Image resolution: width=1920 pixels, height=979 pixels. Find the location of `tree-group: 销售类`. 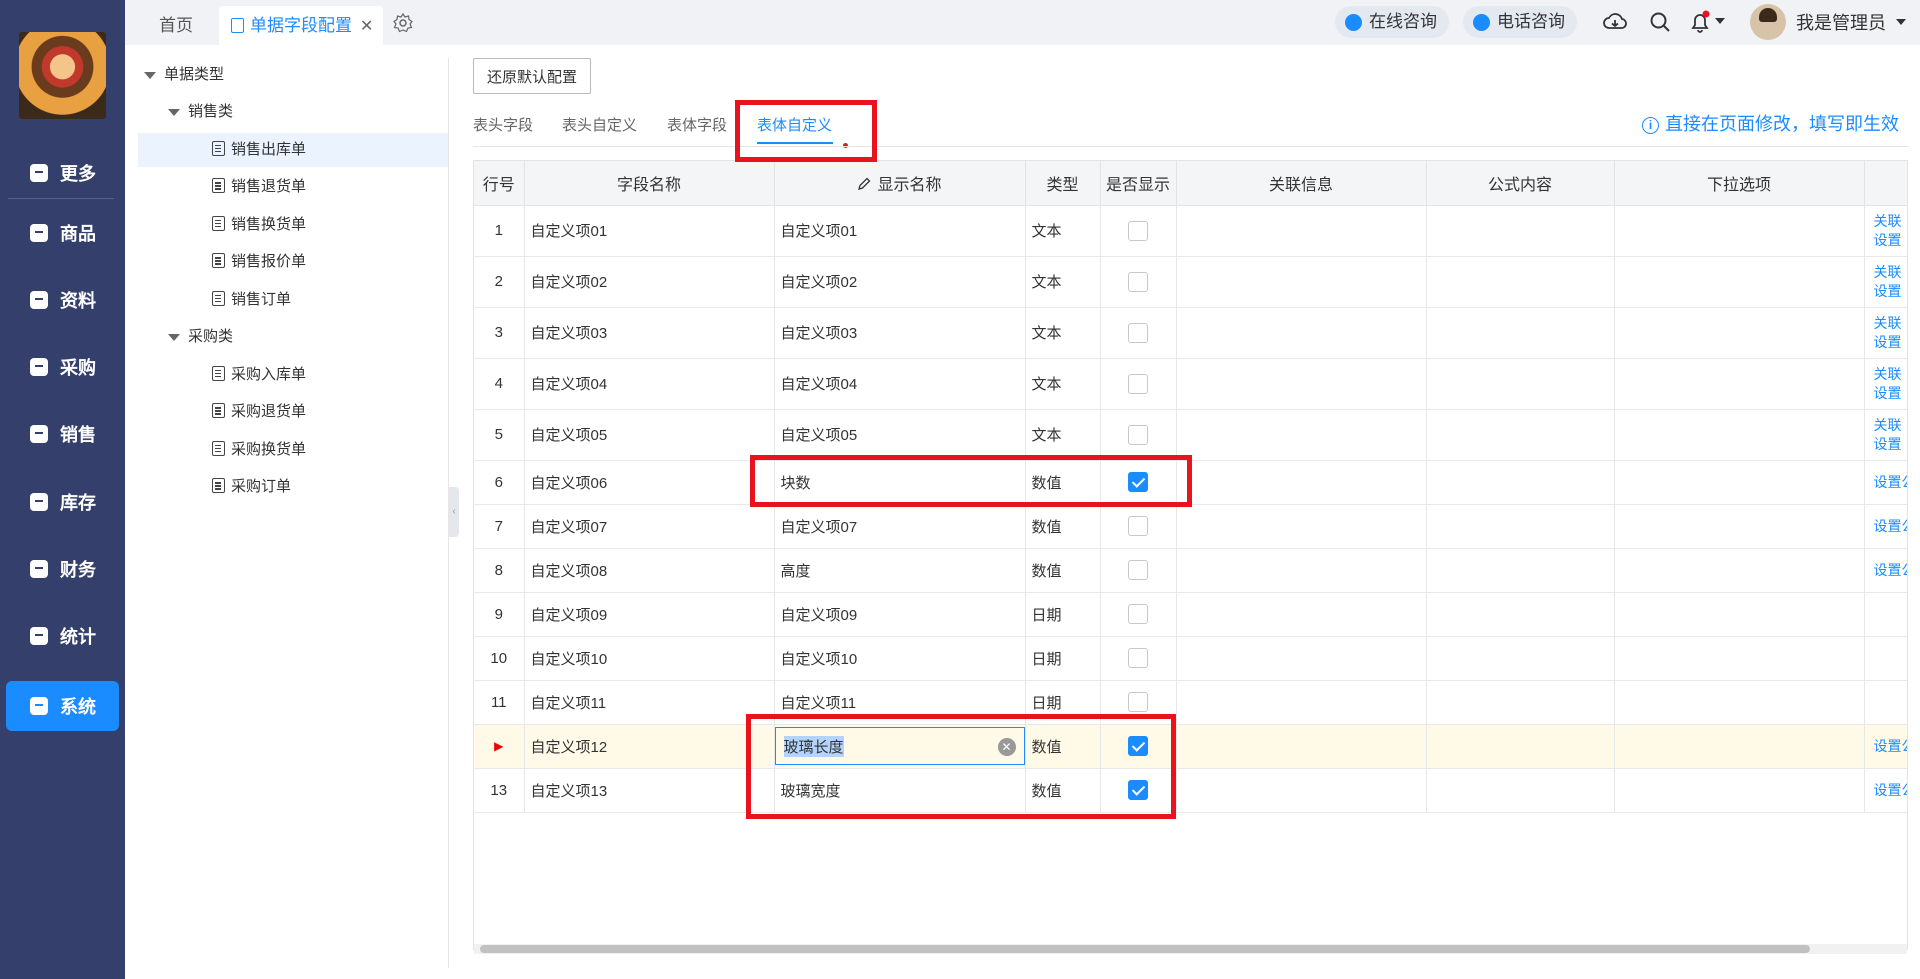

tree-group: 销售类 is located at coordinates (200, 112).